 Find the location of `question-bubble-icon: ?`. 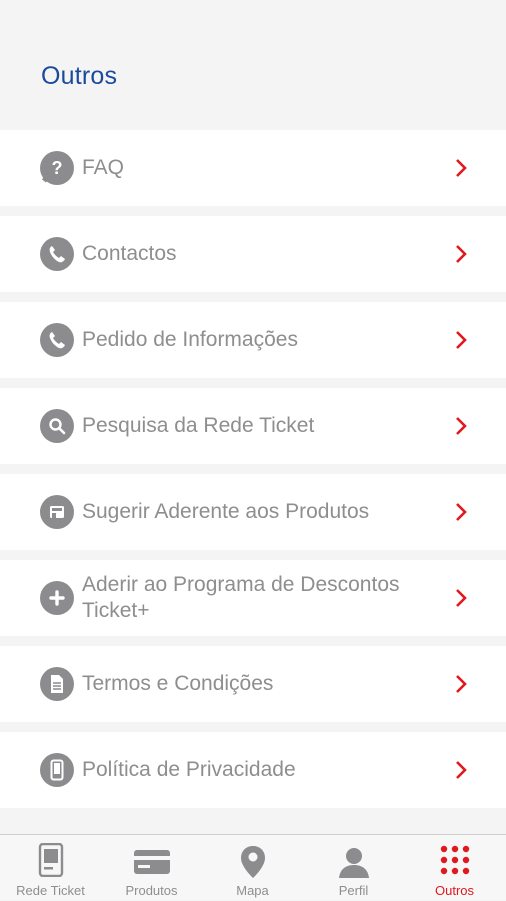

question-bubble-icon: ? is located at coordinates (57, 168).